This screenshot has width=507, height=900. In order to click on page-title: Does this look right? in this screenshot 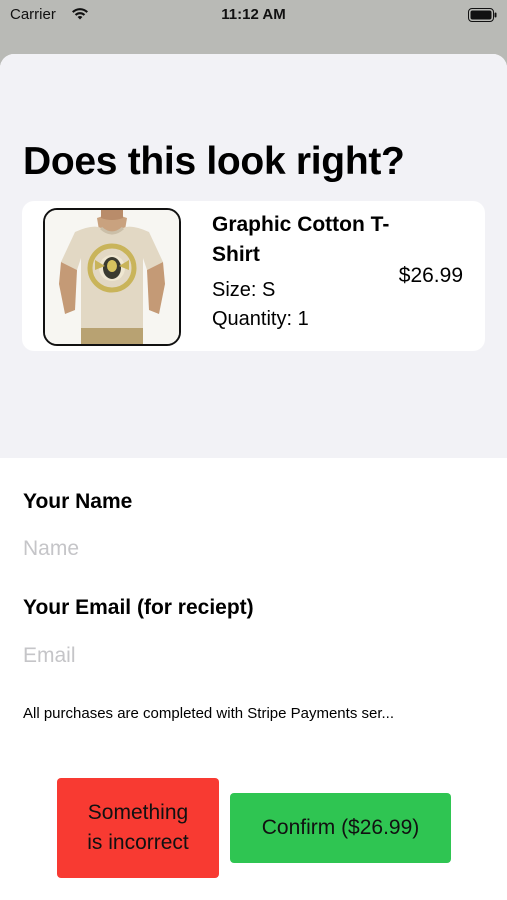, I will do `click(214, 161)`.